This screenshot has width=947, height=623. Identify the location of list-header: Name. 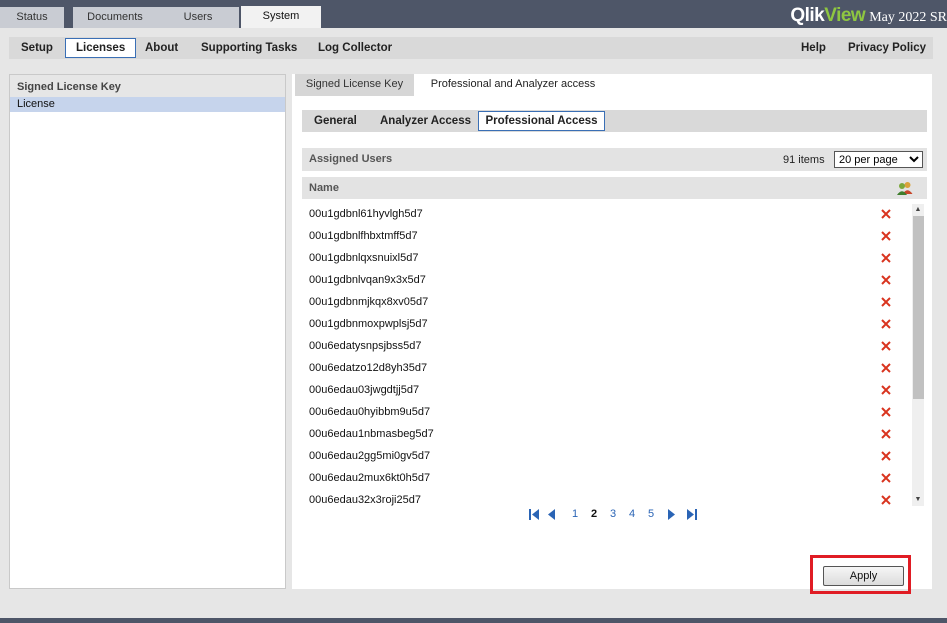
(614, 188).